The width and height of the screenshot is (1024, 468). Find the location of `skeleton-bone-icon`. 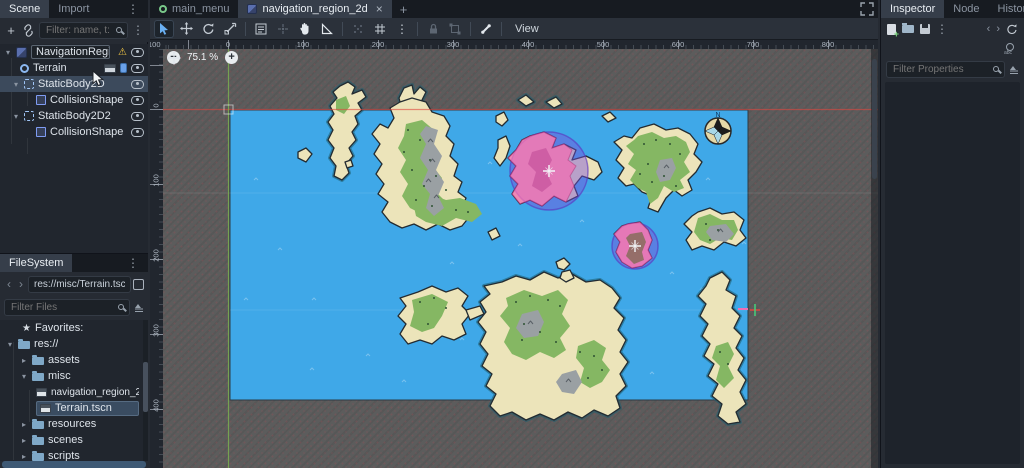

skeleton-bone-icon is located at coordinates (486, 29).